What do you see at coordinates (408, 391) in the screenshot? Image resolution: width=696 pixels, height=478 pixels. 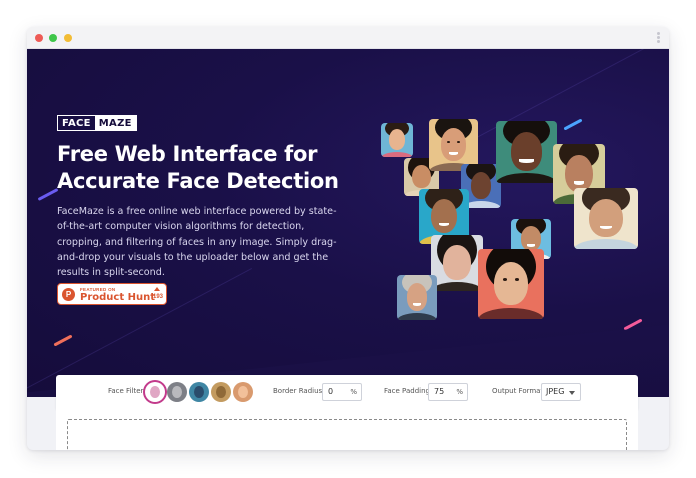 I see `face-padding-label: Face Padding:` at bounding box center [408, 391].